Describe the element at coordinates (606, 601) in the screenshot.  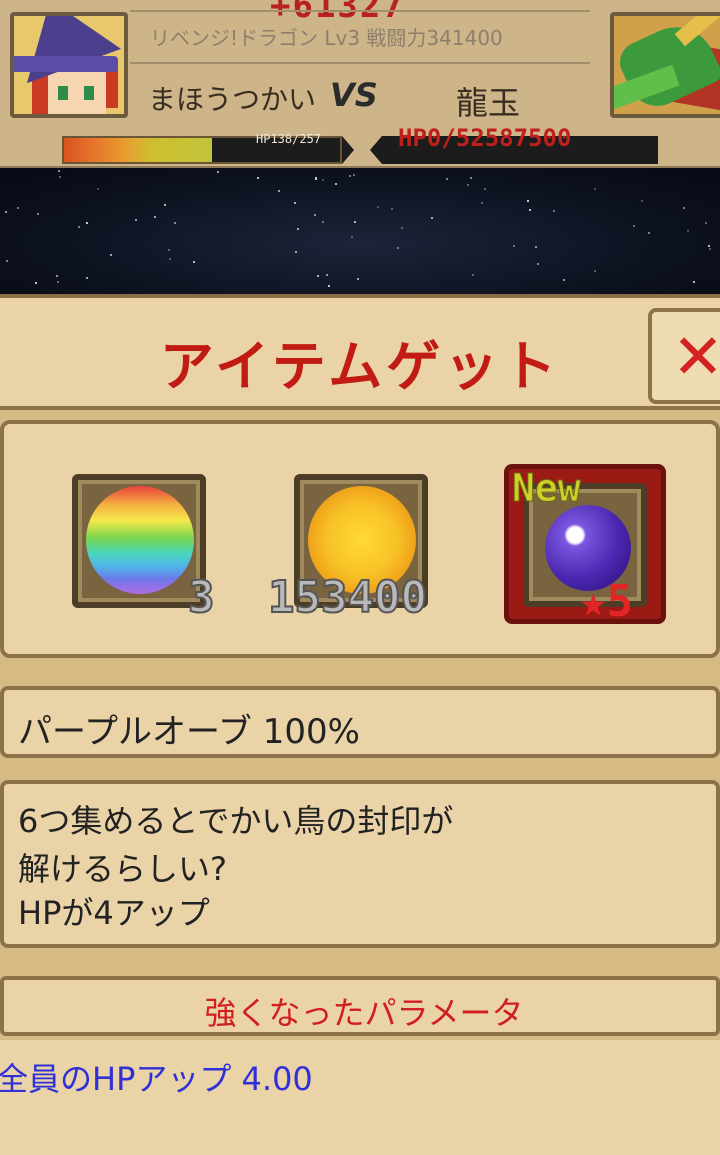
I see `rarity-stars: ★5` at that location.